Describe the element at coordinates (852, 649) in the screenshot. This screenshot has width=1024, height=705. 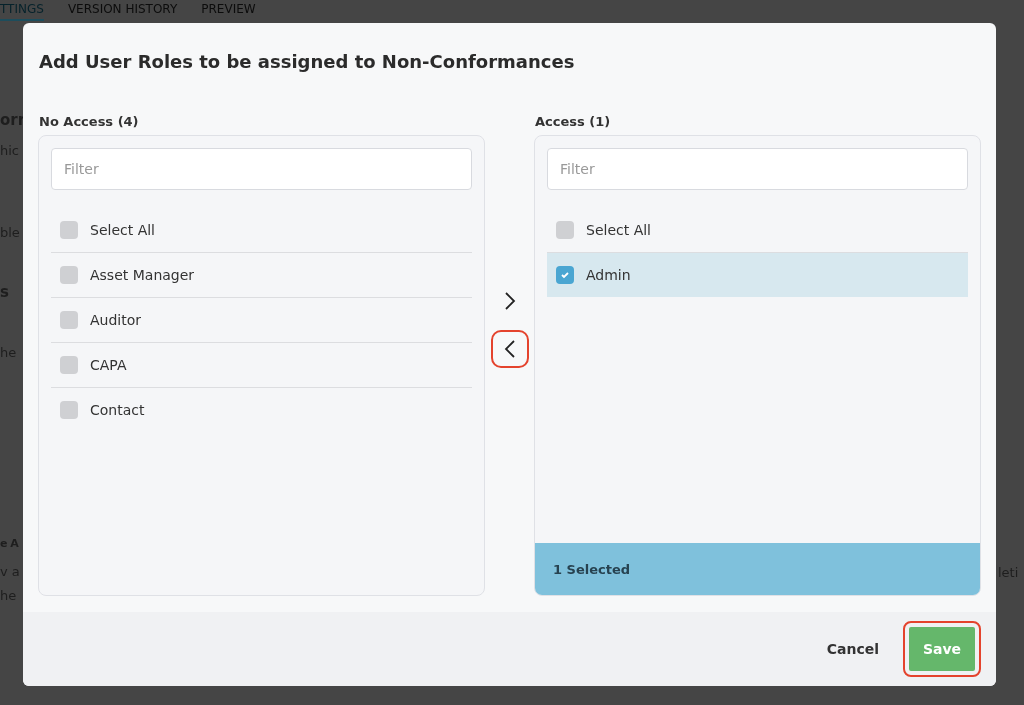
I see `cancel-button: Cancel` at that location.